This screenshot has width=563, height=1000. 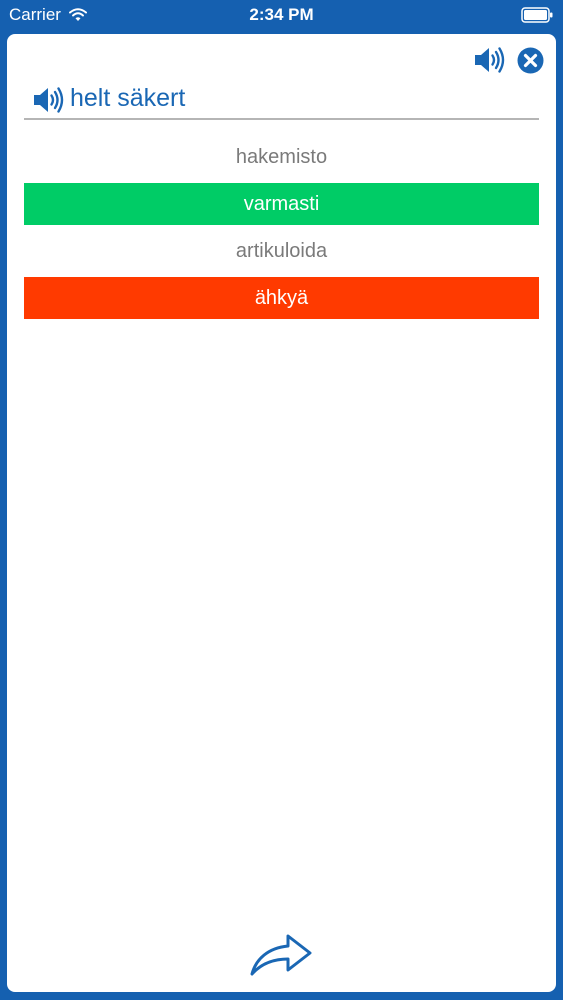 What do you see at coordinates (281, 101) in the screenshot?
I see `question-header: helt säkert` at bounding box center [281, 101].